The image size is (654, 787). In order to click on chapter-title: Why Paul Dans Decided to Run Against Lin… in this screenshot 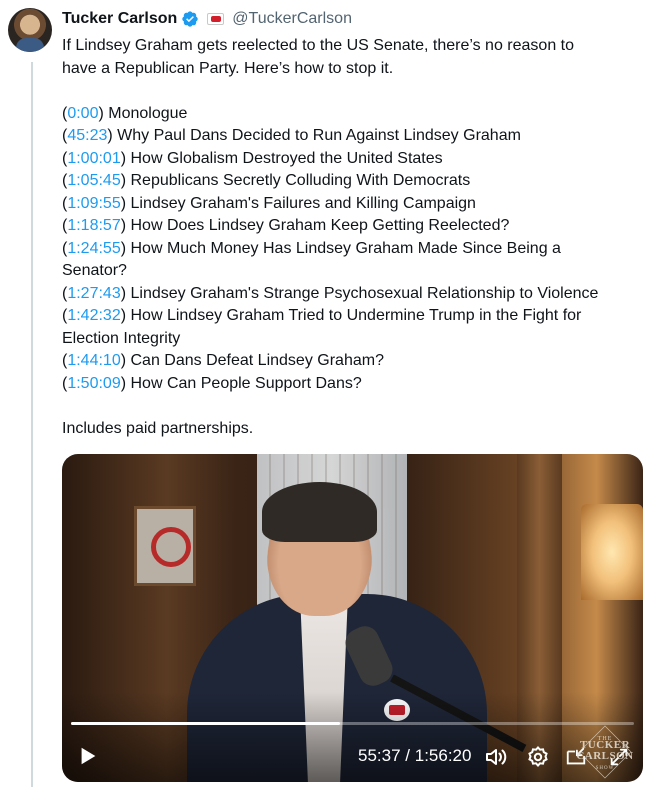, I will do `click(319, 135)`.